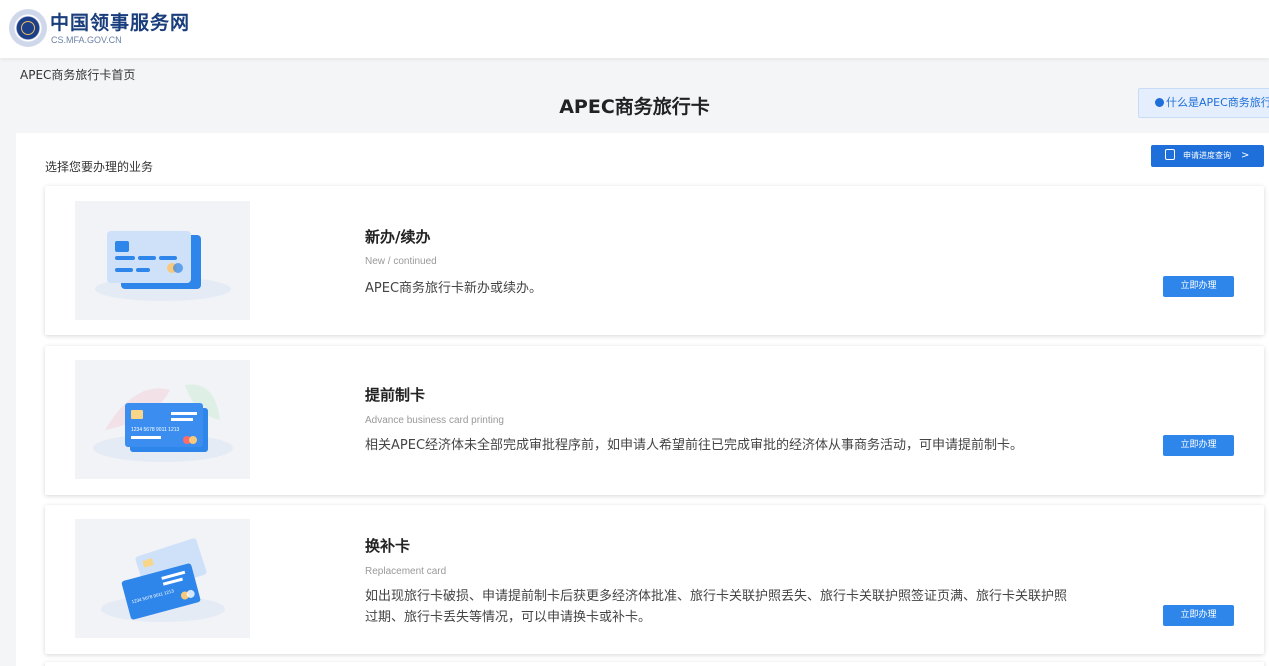 The image size is (1269, 666). What do you see at coordinates (1217, 102) in the screenshot?
I see `info-tab-label: 什么是APEC商务旅行卡` at bounding box center [1217, 102].